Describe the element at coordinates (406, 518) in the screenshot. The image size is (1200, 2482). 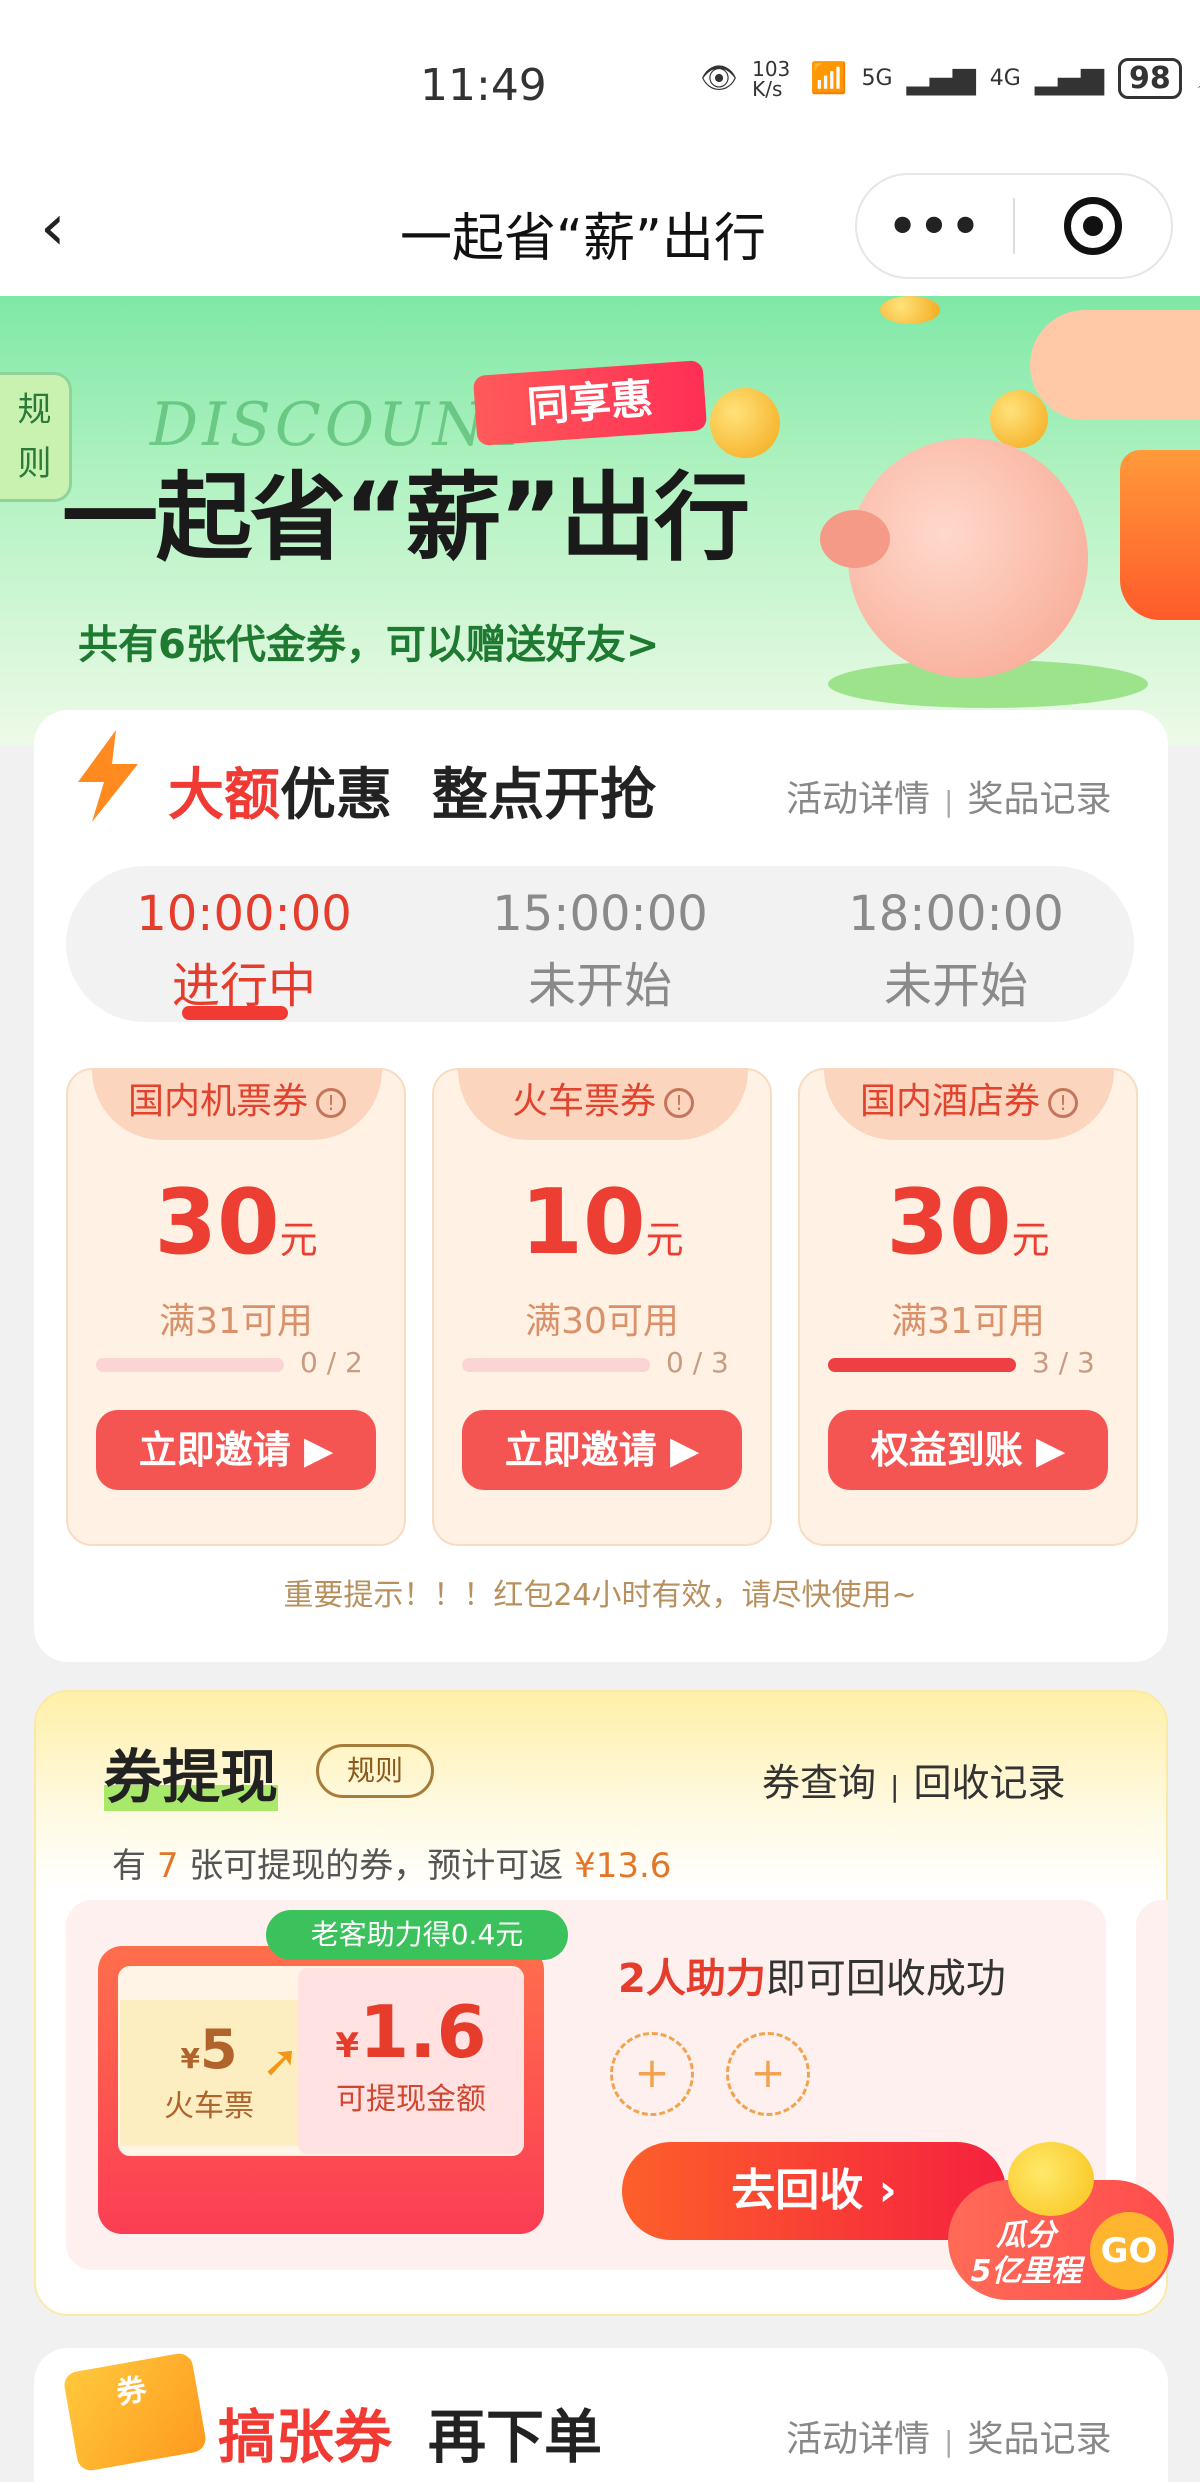
I see `banner-title: 一起省“薪”出行` at that location.